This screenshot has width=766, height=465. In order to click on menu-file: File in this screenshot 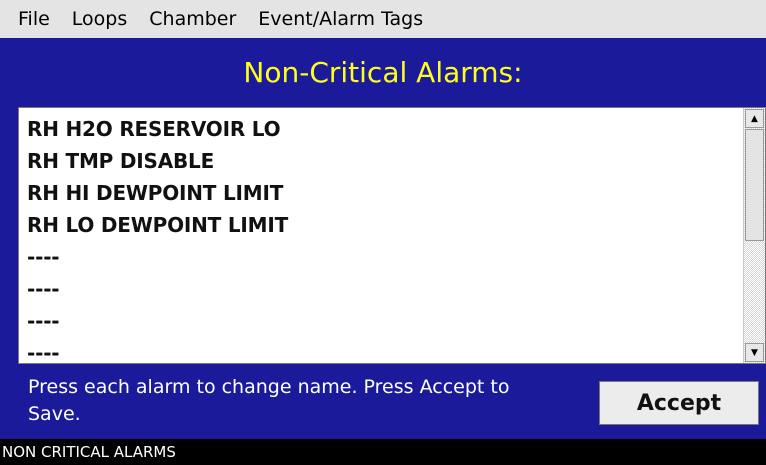, I will do `click(34, 19)`.